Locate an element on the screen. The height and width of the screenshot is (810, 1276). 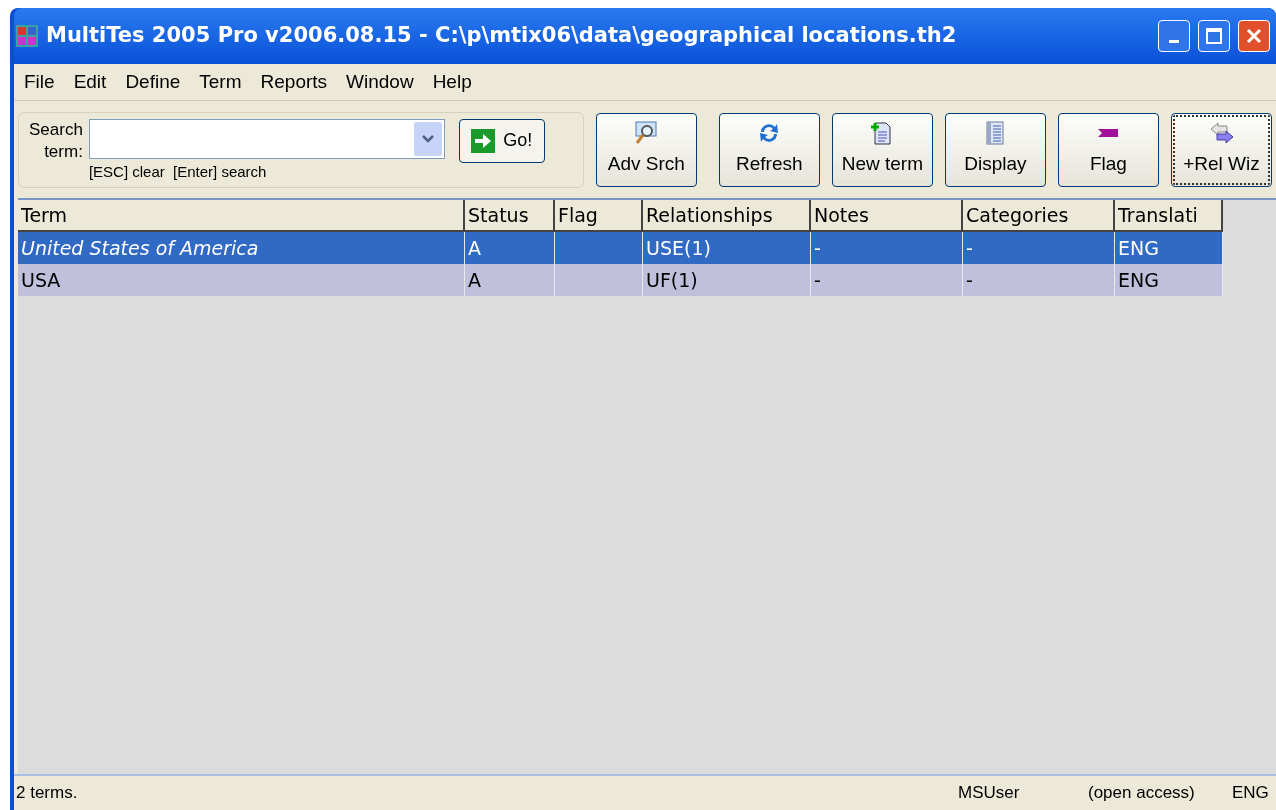
menu-item: Define is located at coordinates (153, 82).